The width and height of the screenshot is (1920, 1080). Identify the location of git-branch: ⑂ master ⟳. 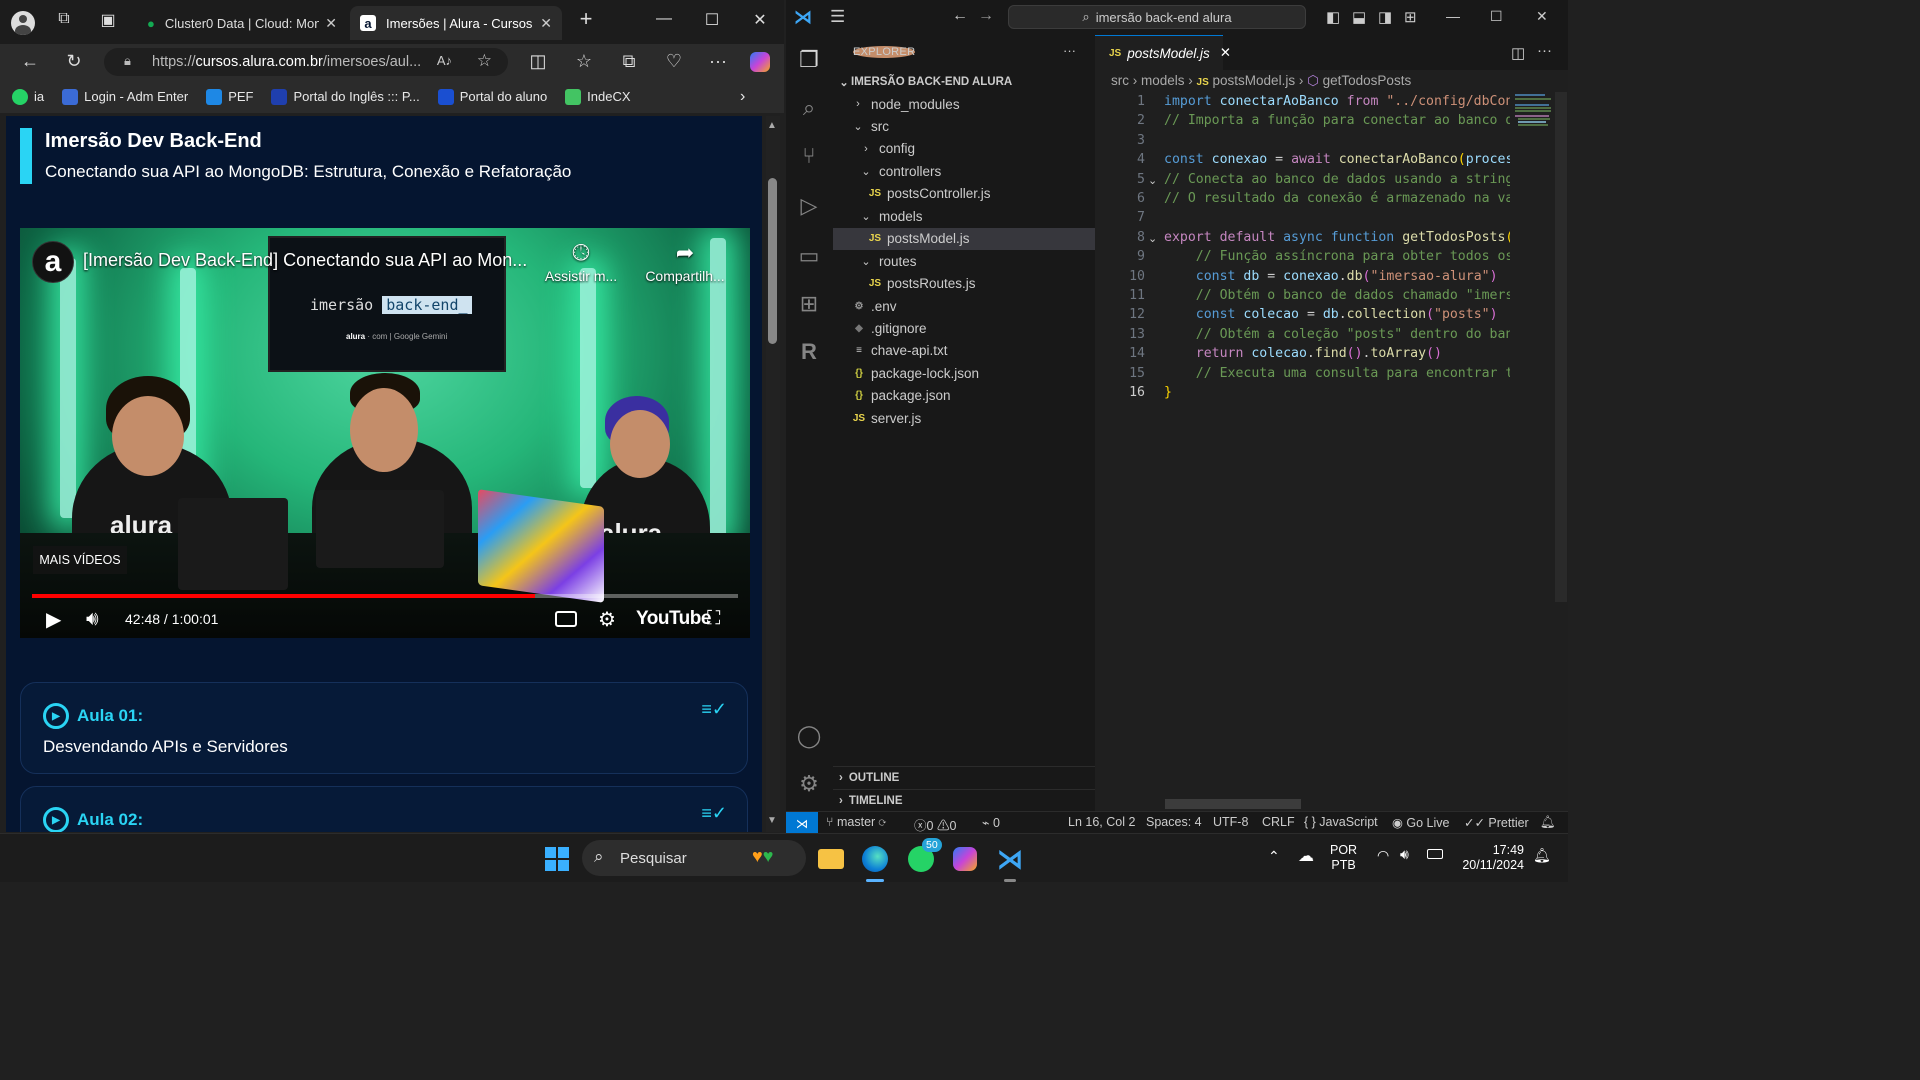
(856, 822).